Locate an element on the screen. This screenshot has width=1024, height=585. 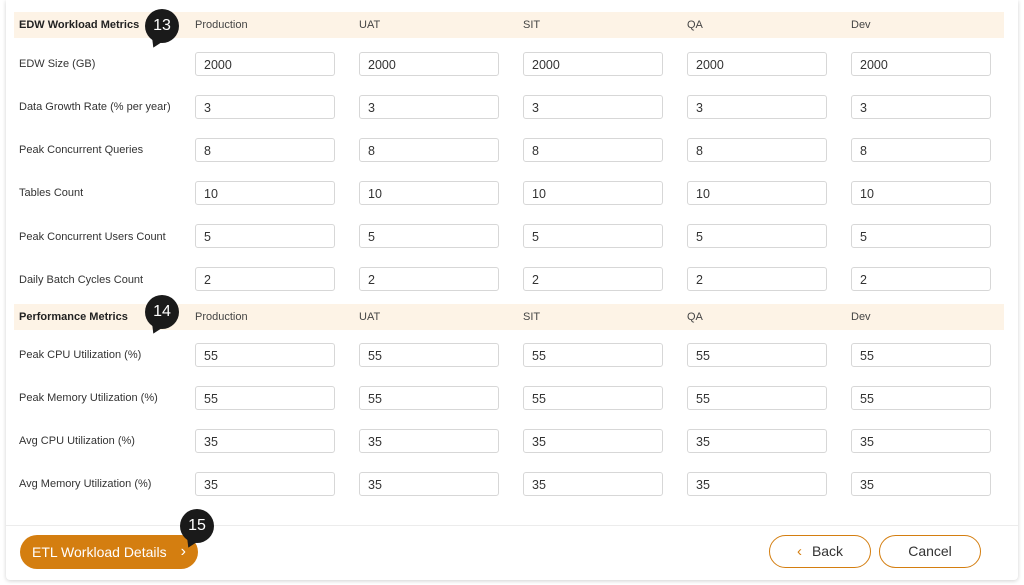
avg-cpu-uat-input: 35 is located at coordinates (429, 441).